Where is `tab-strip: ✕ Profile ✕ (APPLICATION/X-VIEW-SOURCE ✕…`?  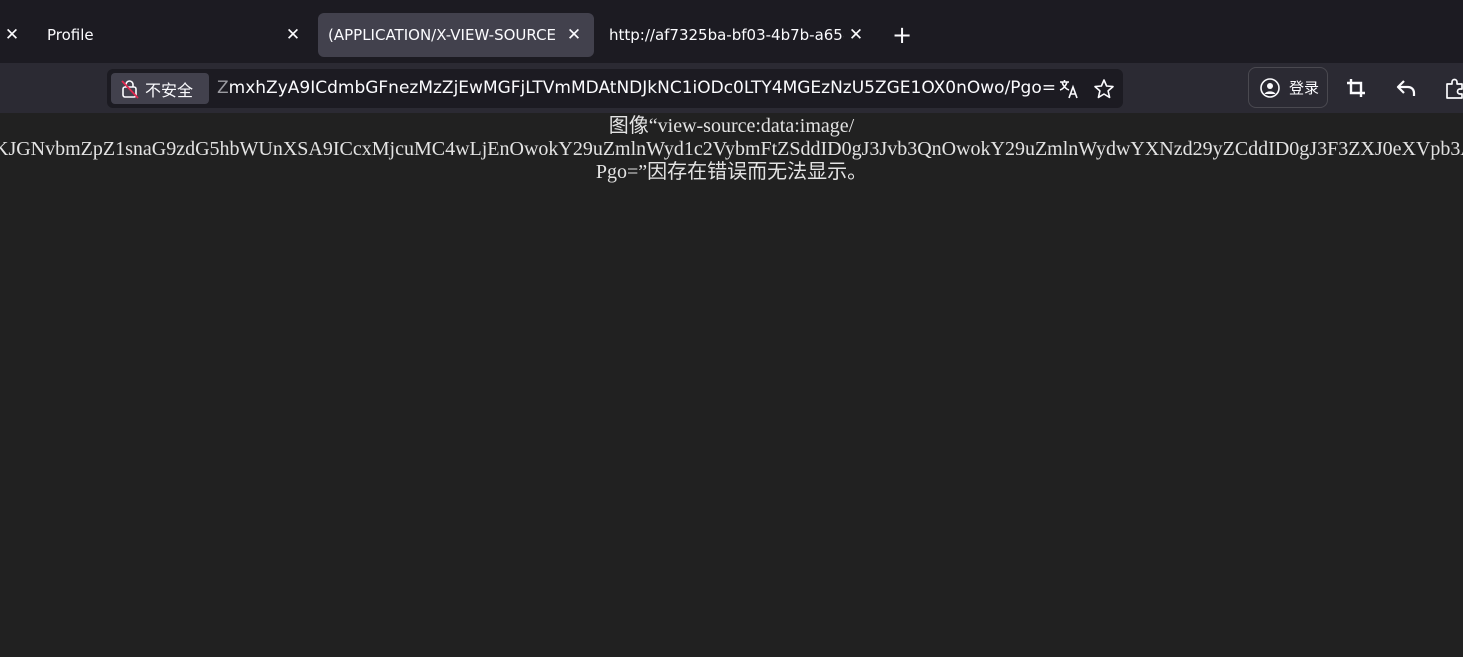
tab-strip: ✕ Profile ✕ (APPLICATION/X-VIEW-SOURCE ✕… is located at coordinates (731, 31).